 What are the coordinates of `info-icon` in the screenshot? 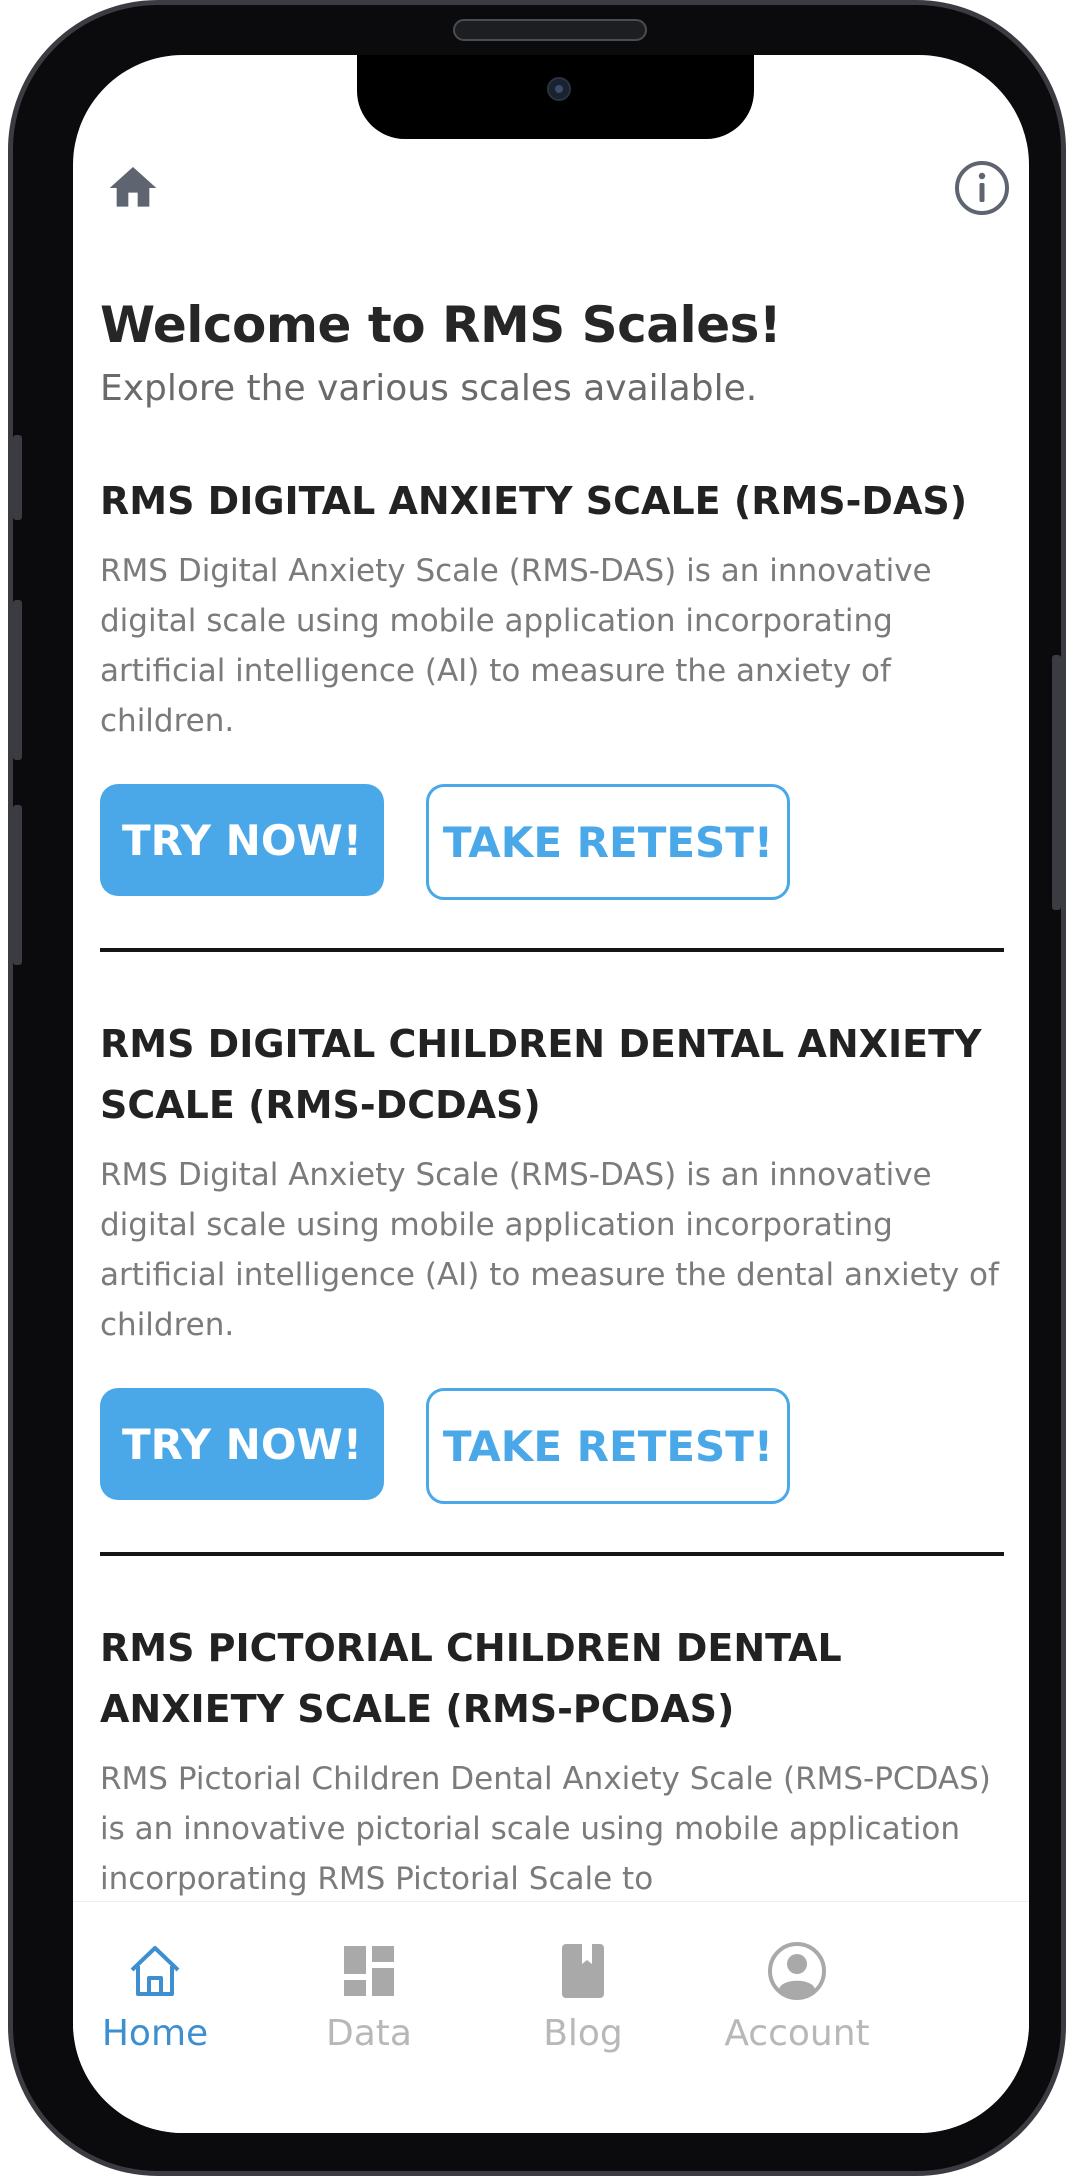 It's located at (982, 188).